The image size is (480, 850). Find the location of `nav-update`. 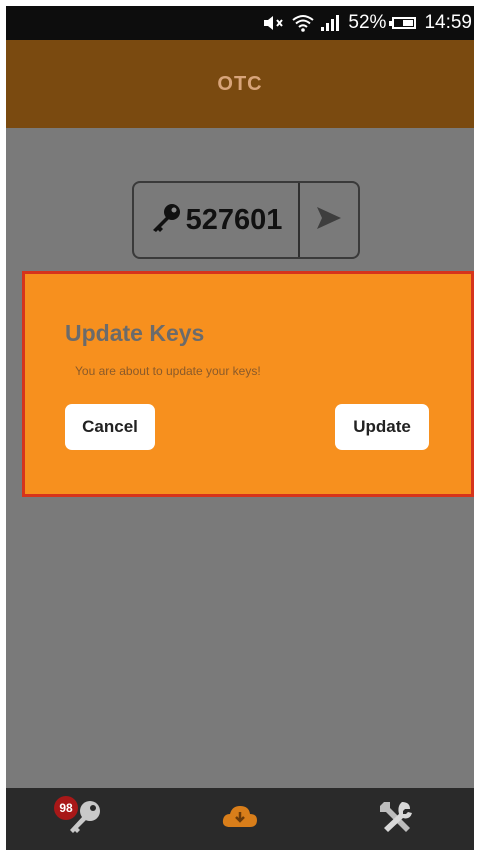

nav-update is located at coordinates (240, 819).